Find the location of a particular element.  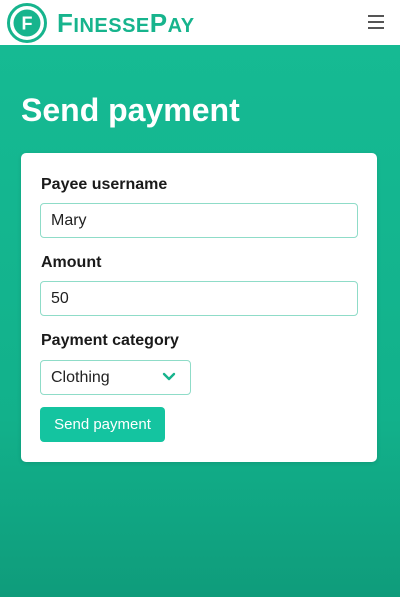

chevron-down-icon is located at coordinates (169, 376).